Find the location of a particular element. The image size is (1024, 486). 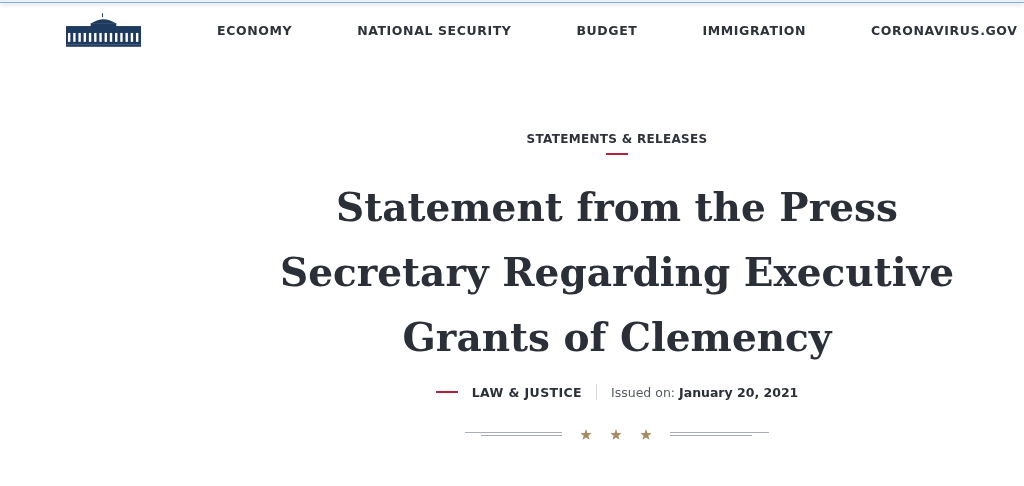

nav-link: CORONAVIRUS.GOV is located at coordinates (944, 30).